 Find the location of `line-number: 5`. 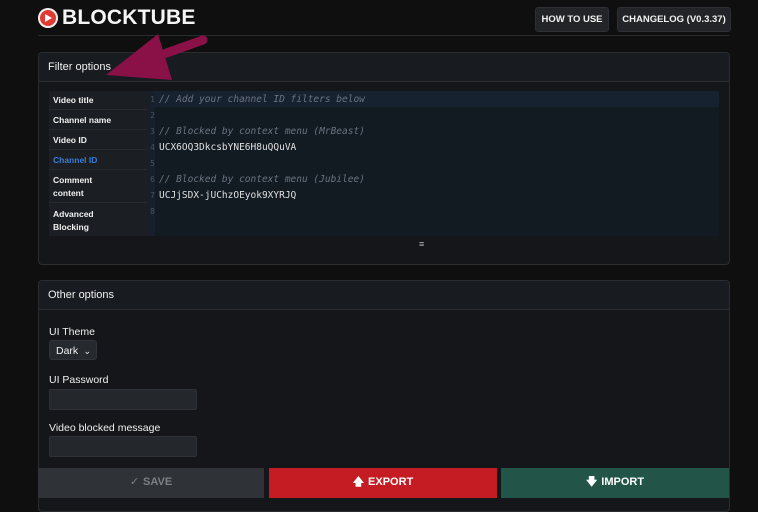

line-number: 5 is located at coordinates (152, 163).